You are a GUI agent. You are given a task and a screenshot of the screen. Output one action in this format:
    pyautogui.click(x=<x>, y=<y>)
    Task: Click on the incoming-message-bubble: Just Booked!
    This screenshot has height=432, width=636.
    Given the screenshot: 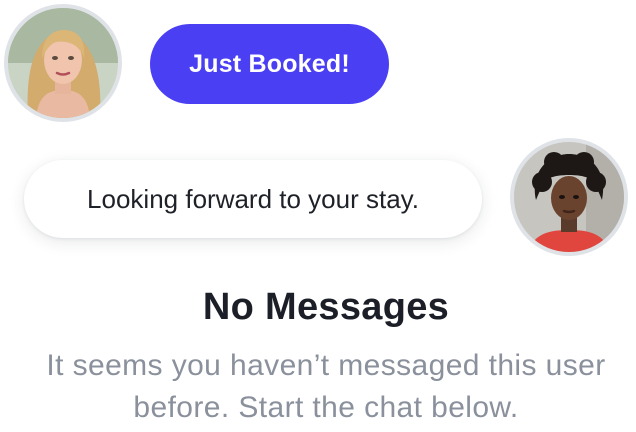 What is the action you would take?
    pyautogui.click(x=269, y=64)
    